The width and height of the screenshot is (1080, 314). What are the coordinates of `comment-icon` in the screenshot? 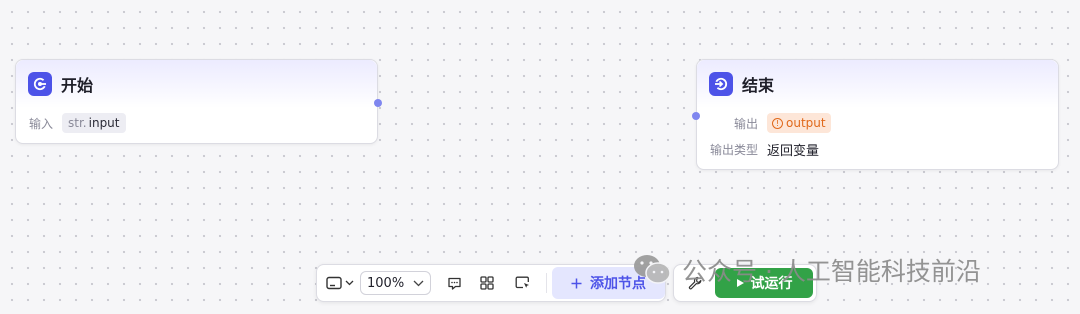 It's located at (454, 283).